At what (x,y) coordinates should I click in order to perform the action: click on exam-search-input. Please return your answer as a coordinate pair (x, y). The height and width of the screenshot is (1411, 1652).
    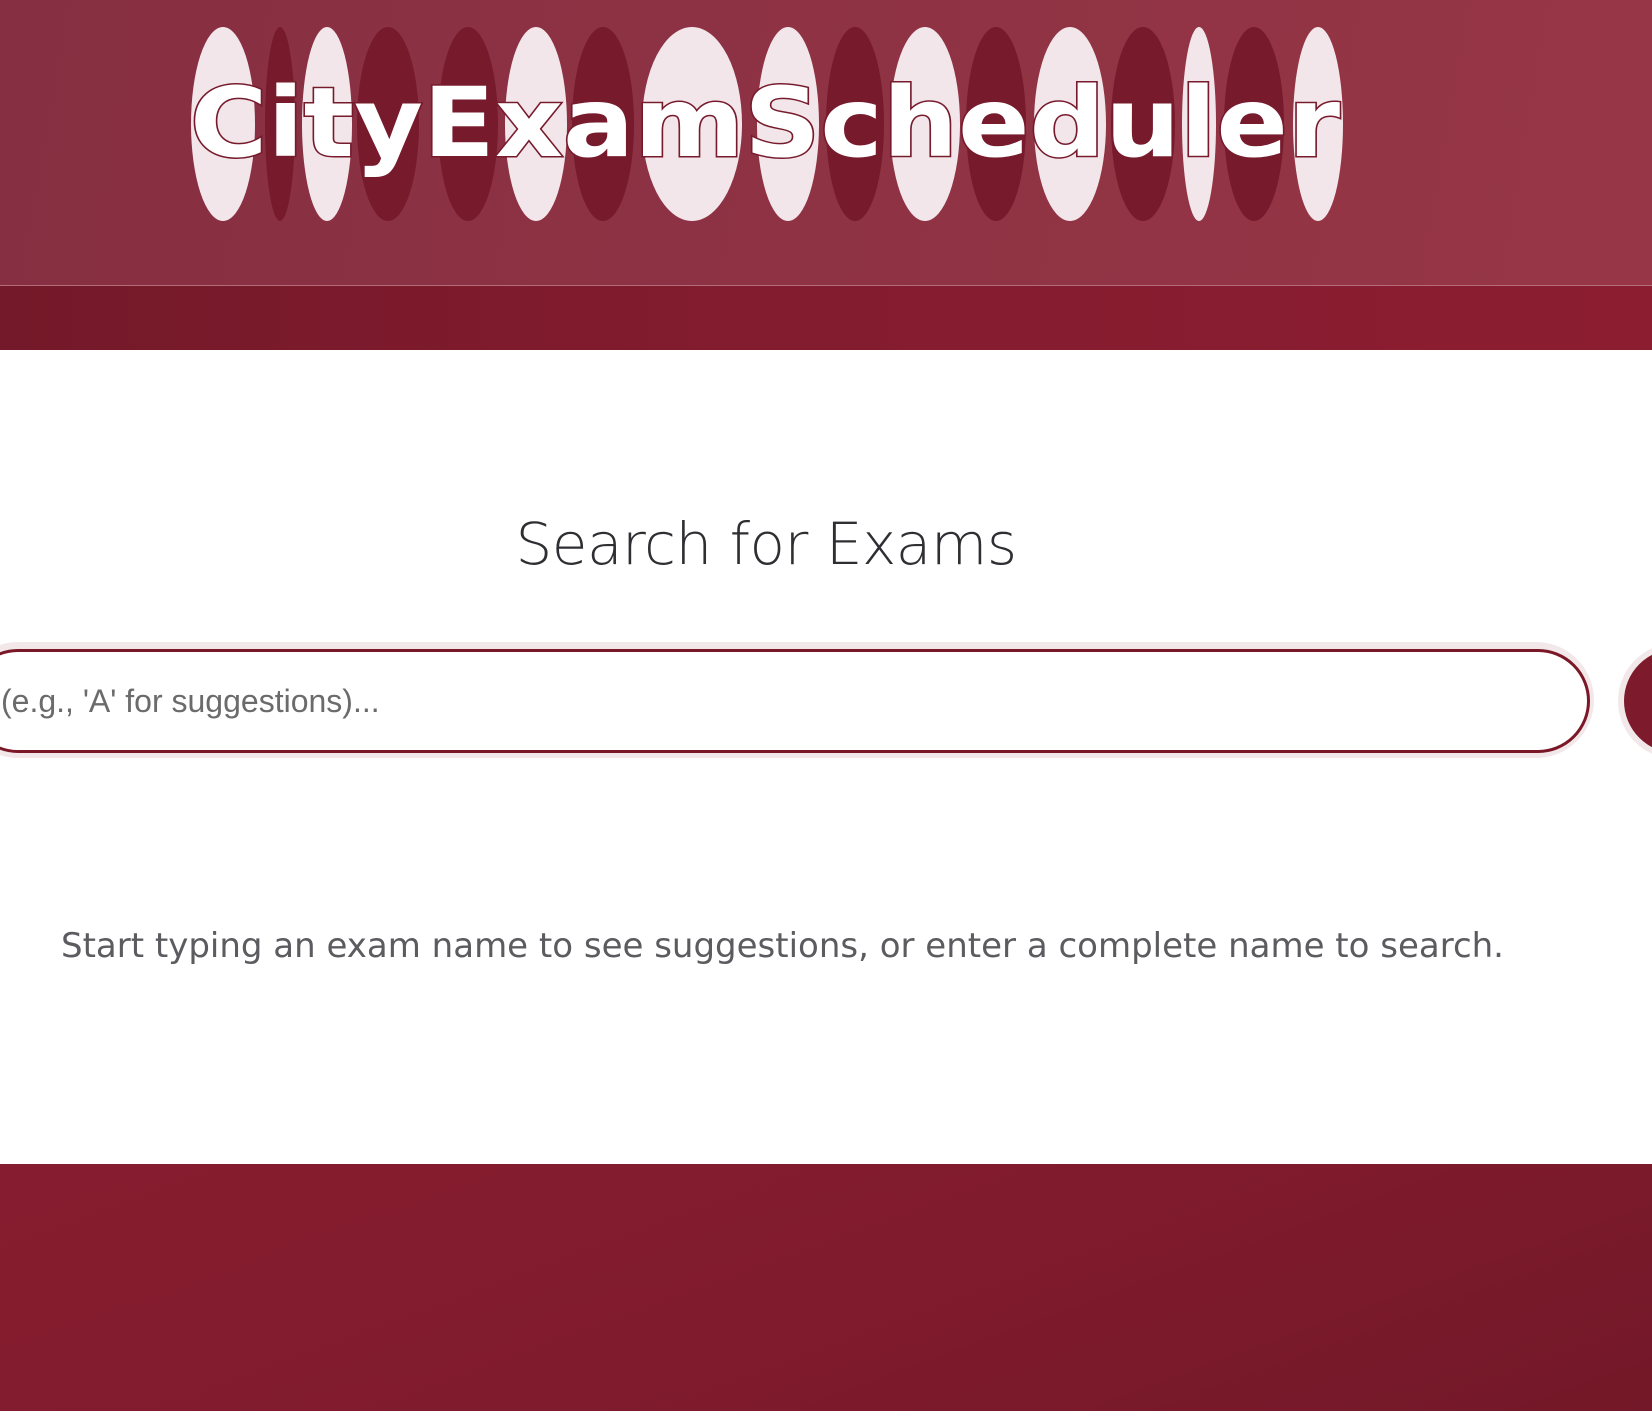
    Looking at the image, I should click on (795, 701).